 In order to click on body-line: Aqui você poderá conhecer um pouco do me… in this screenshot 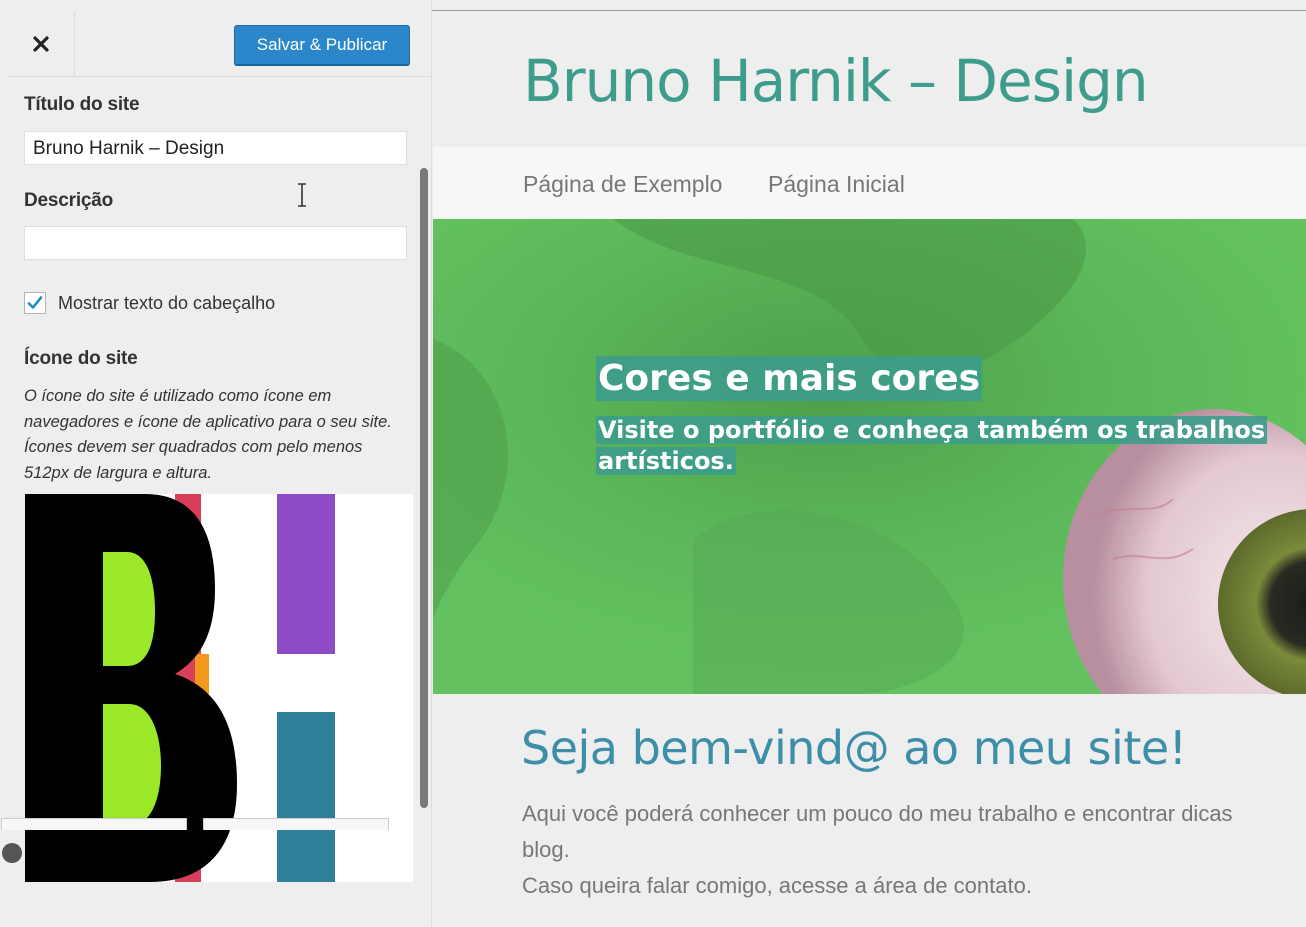, I will do `click(877, 813)`.